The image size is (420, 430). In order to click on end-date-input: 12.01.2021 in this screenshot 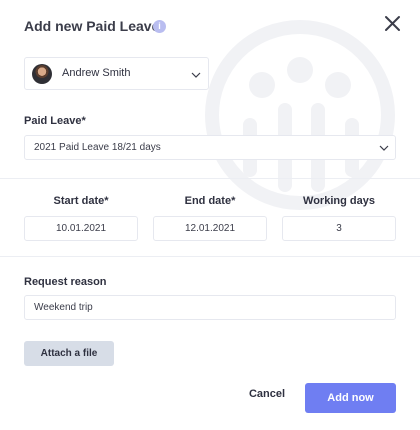, I will do `click(210, 228)`.